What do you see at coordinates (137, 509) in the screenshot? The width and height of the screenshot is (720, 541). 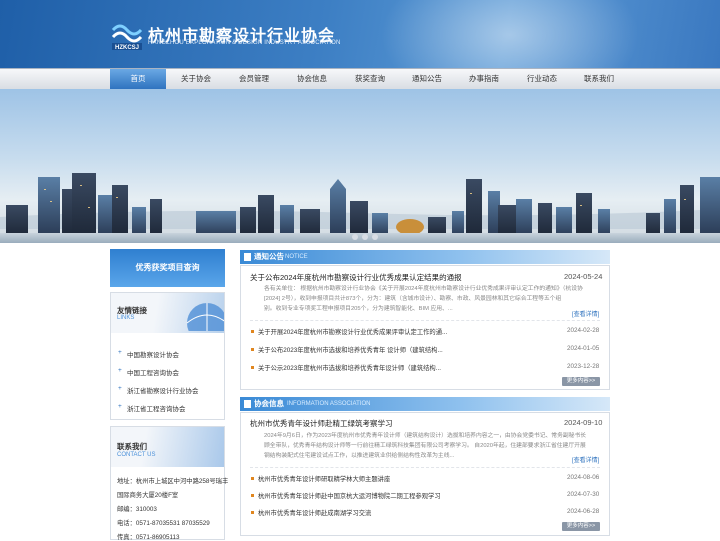 I see `contact-postcode: 邮编：310003` at bounding box center [137, 509].